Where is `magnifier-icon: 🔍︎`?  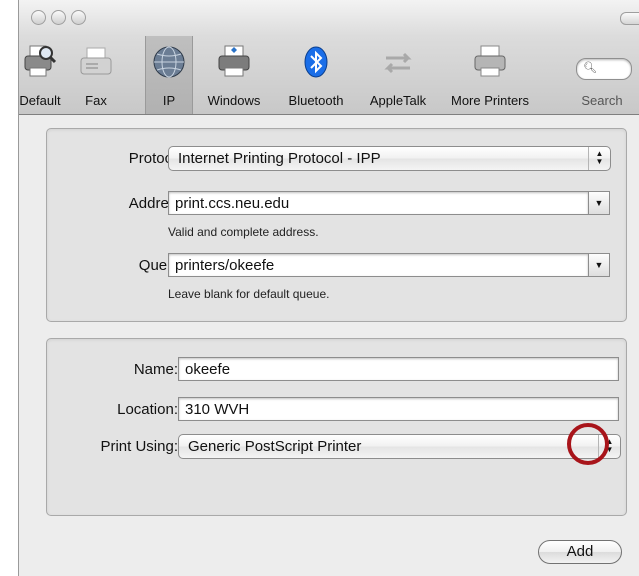
magnifier-icon: 🔍︎ is located at coordinates (590, 68).